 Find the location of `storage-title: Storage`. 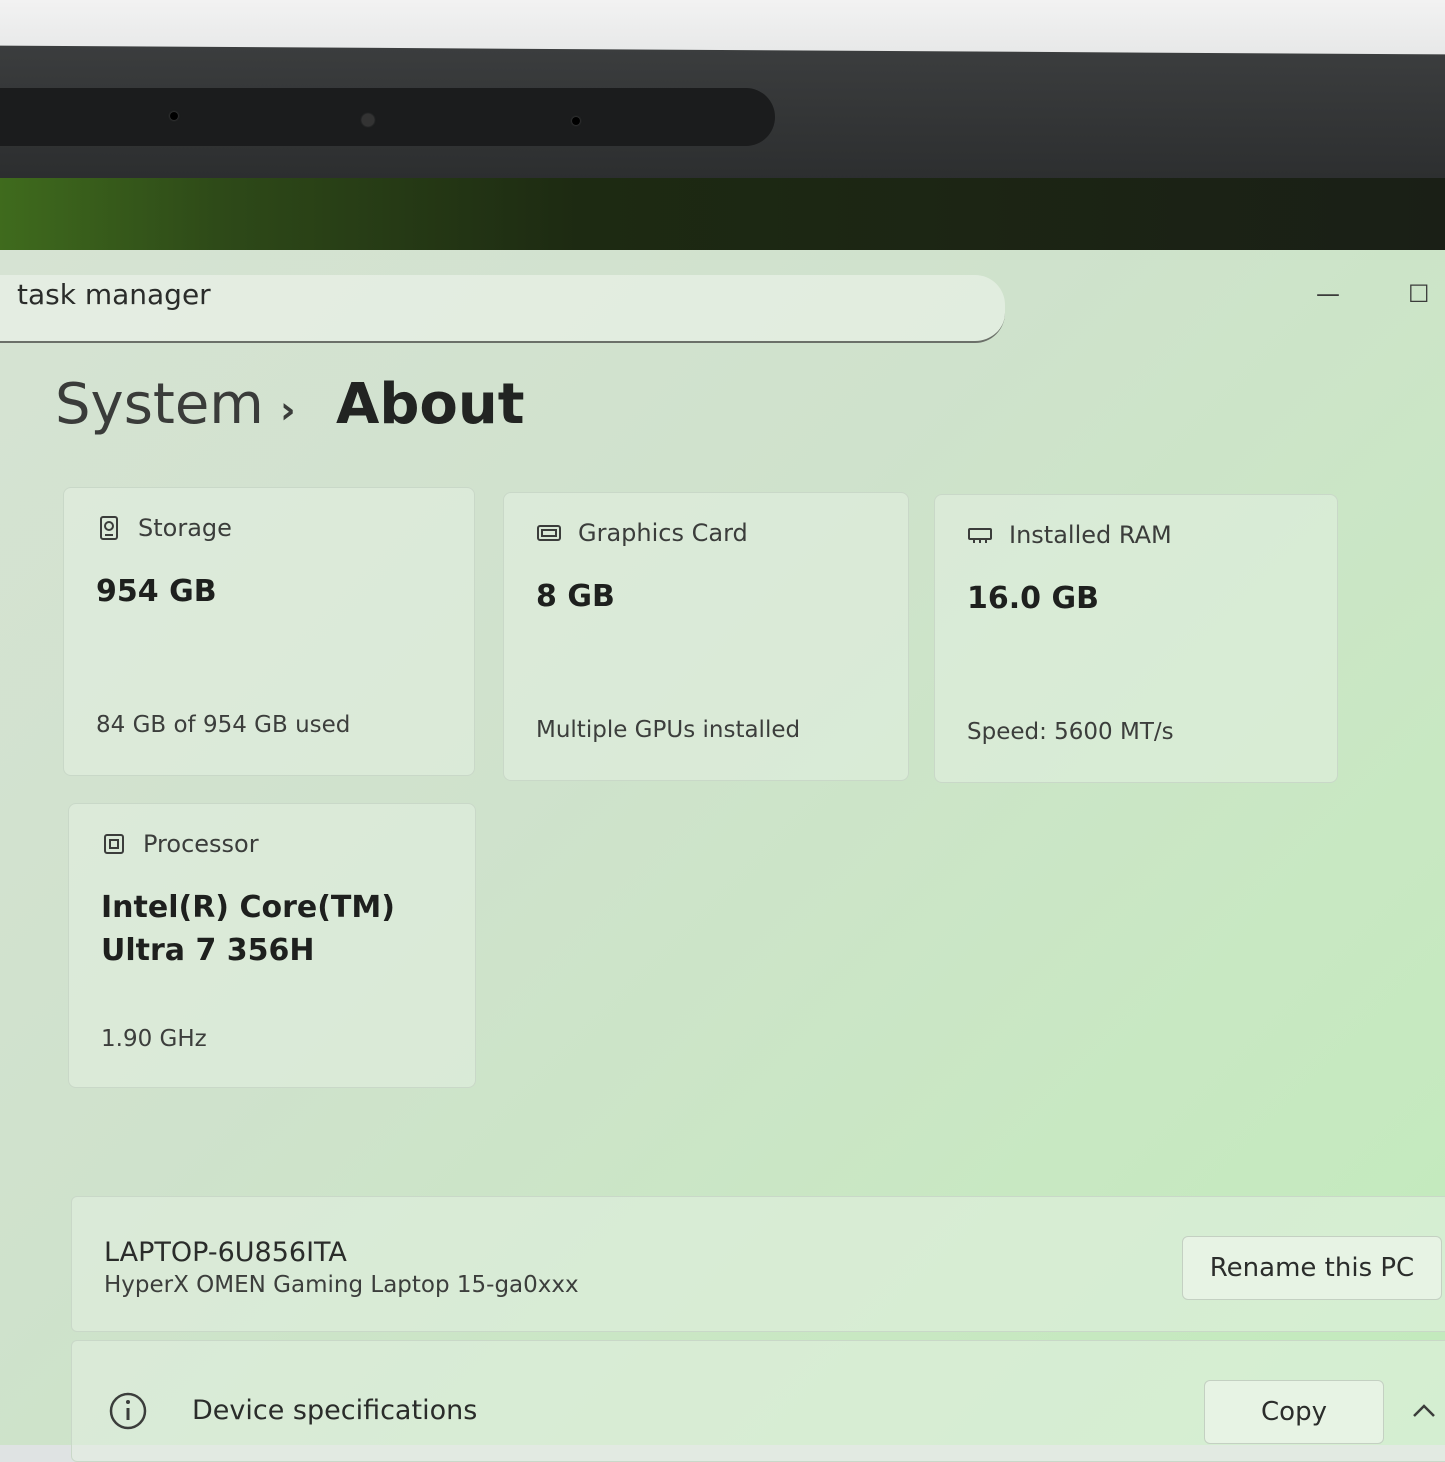

storage-title: Storage is located at coordinates (185, 528).